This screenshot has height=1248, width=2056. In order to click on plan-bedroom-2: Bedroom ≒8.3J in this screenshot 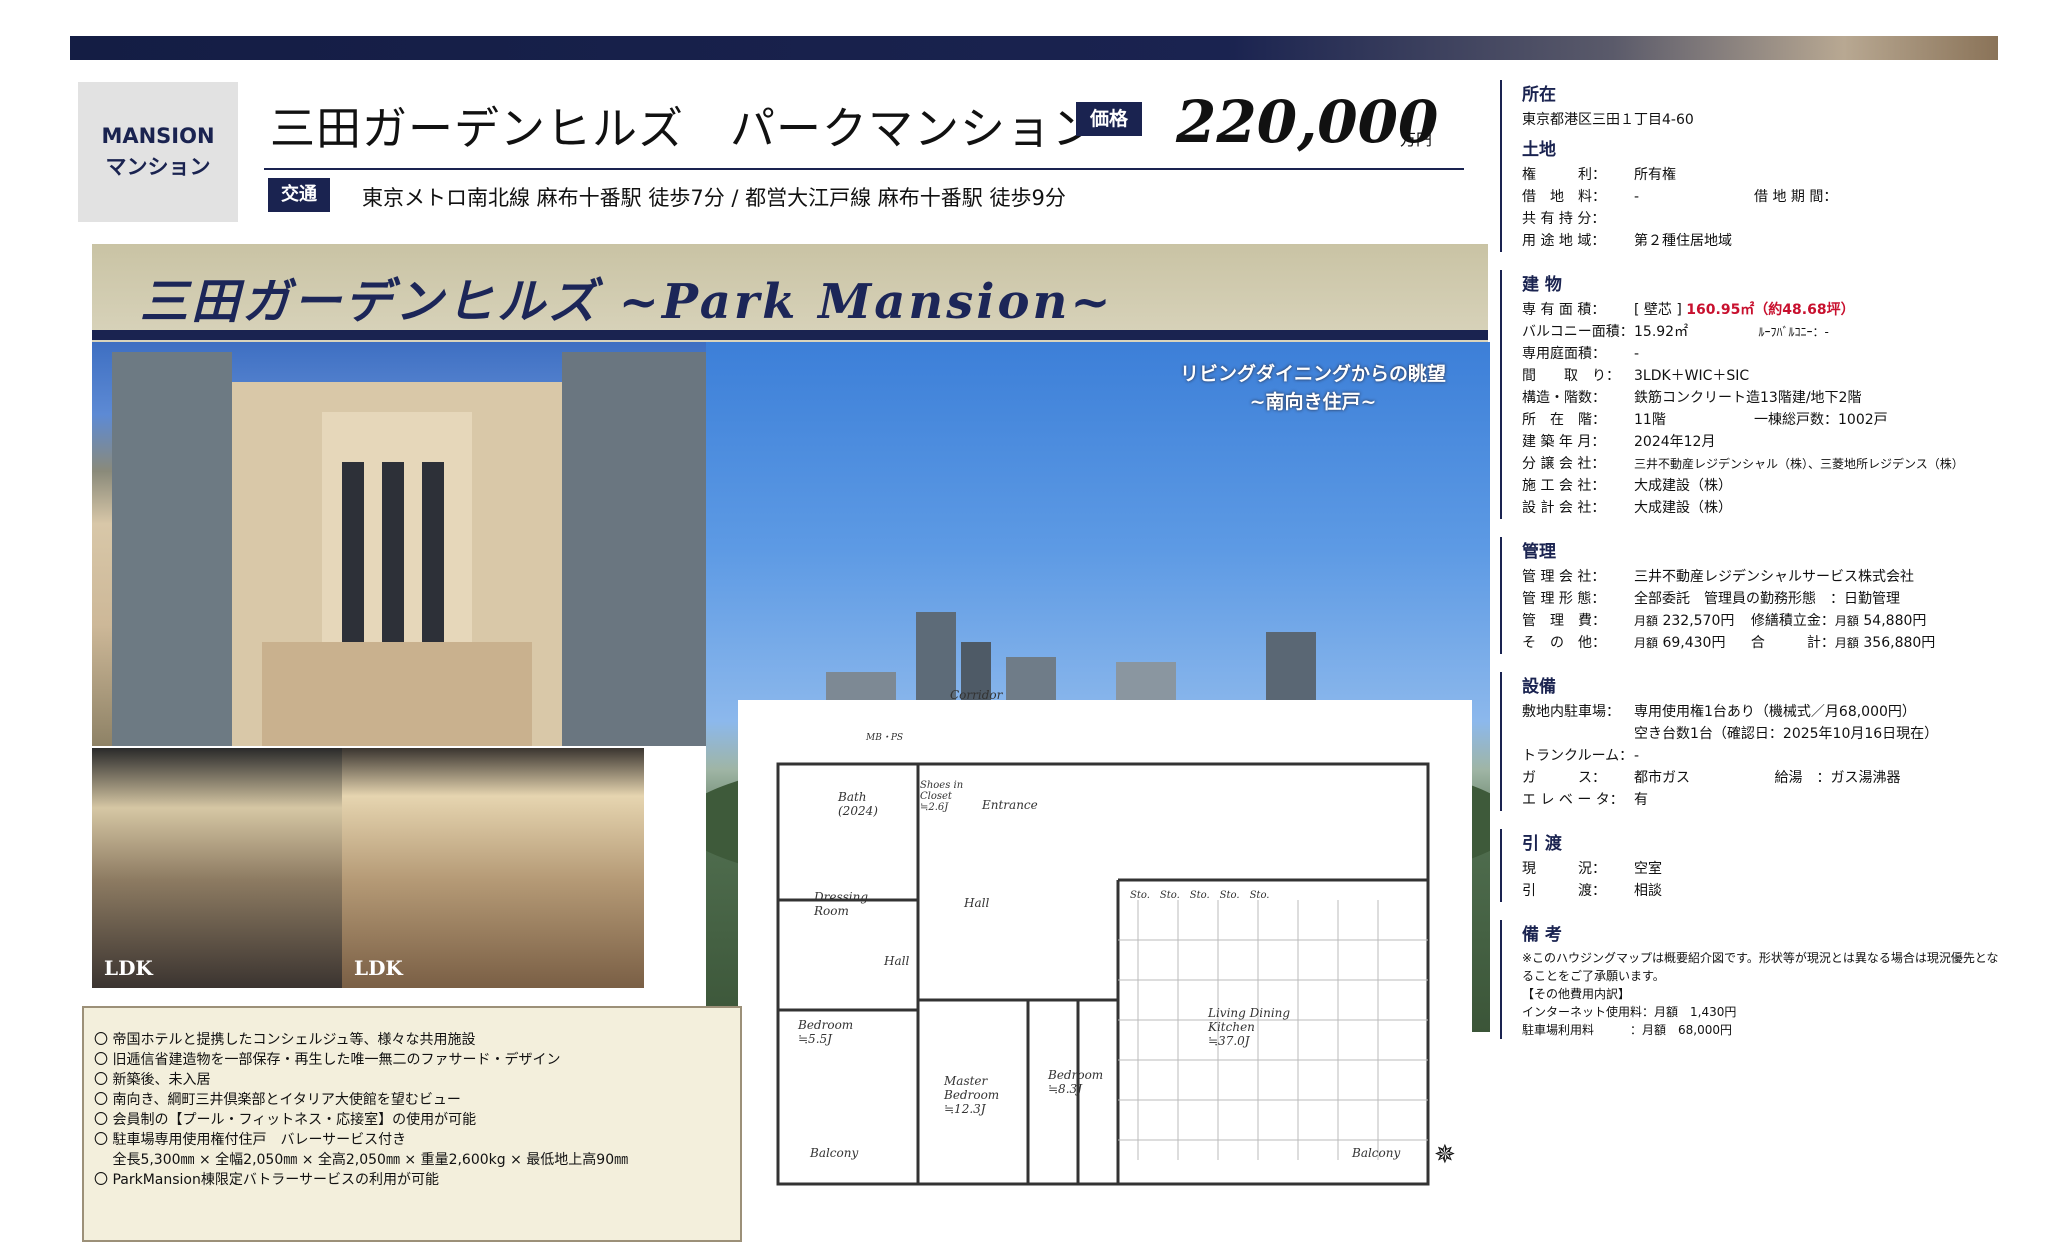, I will do `click(1076, 1082)`.